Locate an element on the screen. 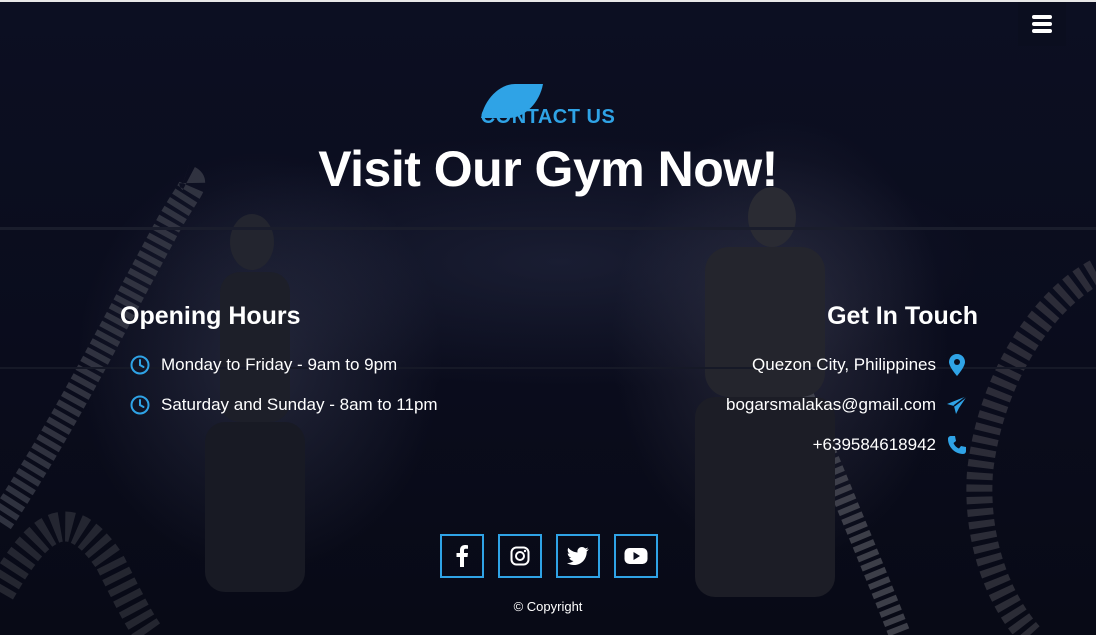 This screenshot has height=635, width=1096. email-text: bogarsmalakas@gmail.com is located at coordinates (831, 405).